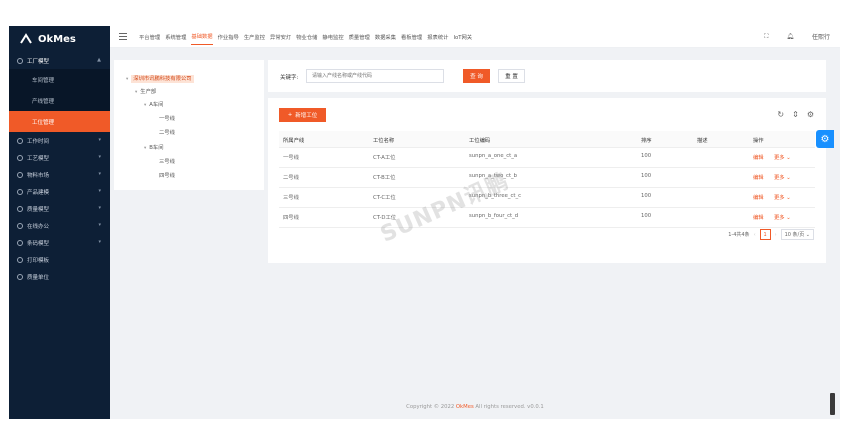 The width and height of the screenshot is (860, 445). What do you see at coordinates (38, 141) in the screenshot?
I see `menu-group-label: 工作时间` at bounding box center [38, 141].